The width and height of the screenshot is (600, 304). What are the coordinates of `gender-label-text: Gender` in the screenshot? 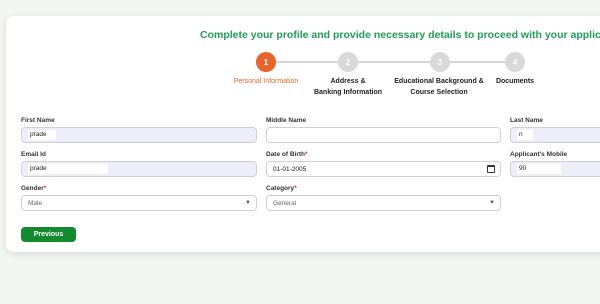 It's located at (32, 188).